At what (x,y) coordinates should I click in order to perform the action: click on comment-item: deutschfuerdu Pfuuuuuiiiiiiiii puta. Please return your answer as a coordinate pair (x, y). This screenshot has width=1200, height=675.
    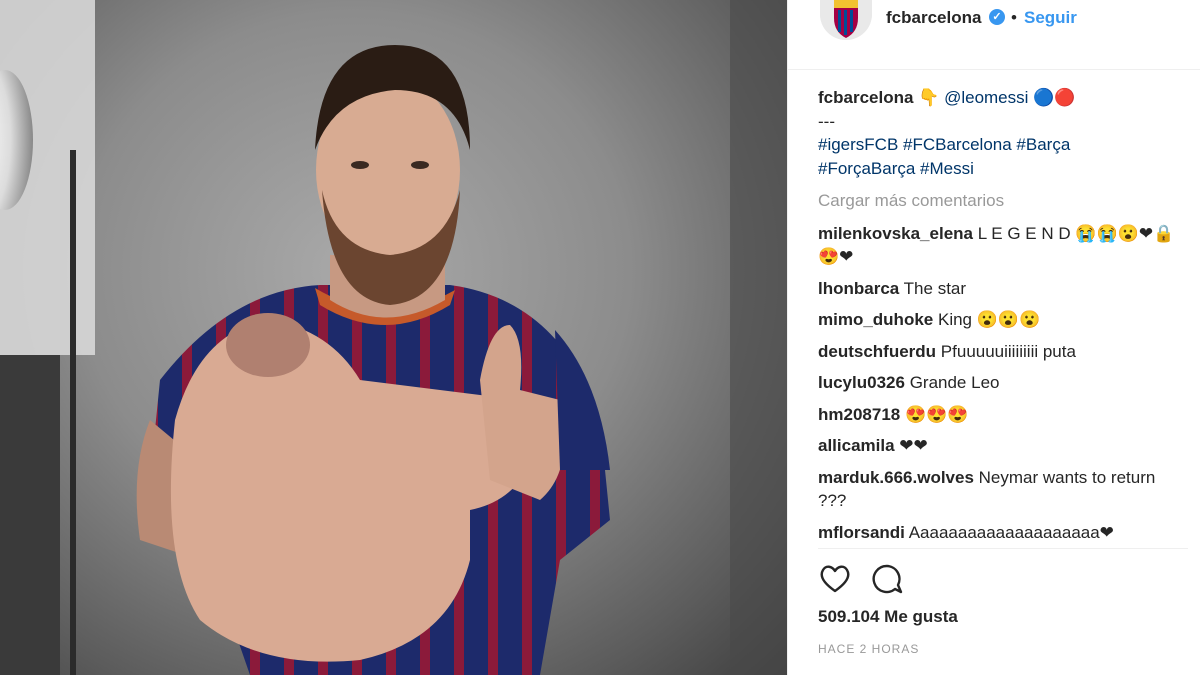
    Looking at the image, I should click on (1003, 352).